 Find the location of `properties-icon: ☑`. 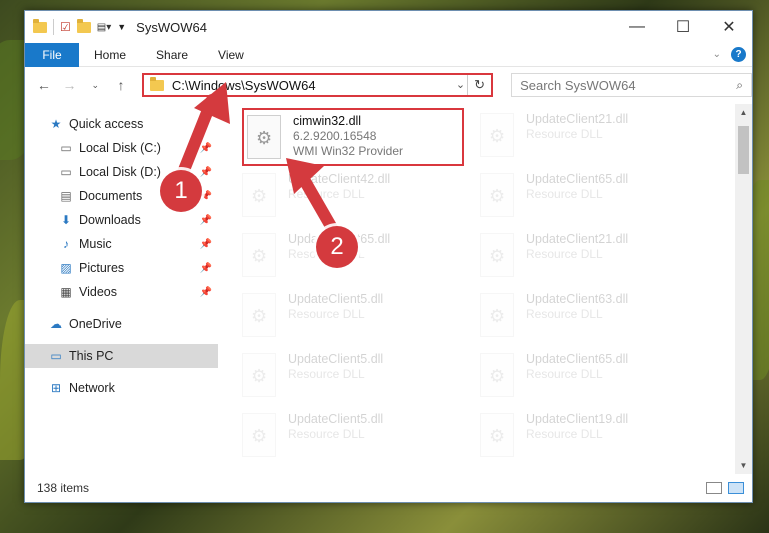

properties-icon: ☑ is located at coordinates (65, 27).